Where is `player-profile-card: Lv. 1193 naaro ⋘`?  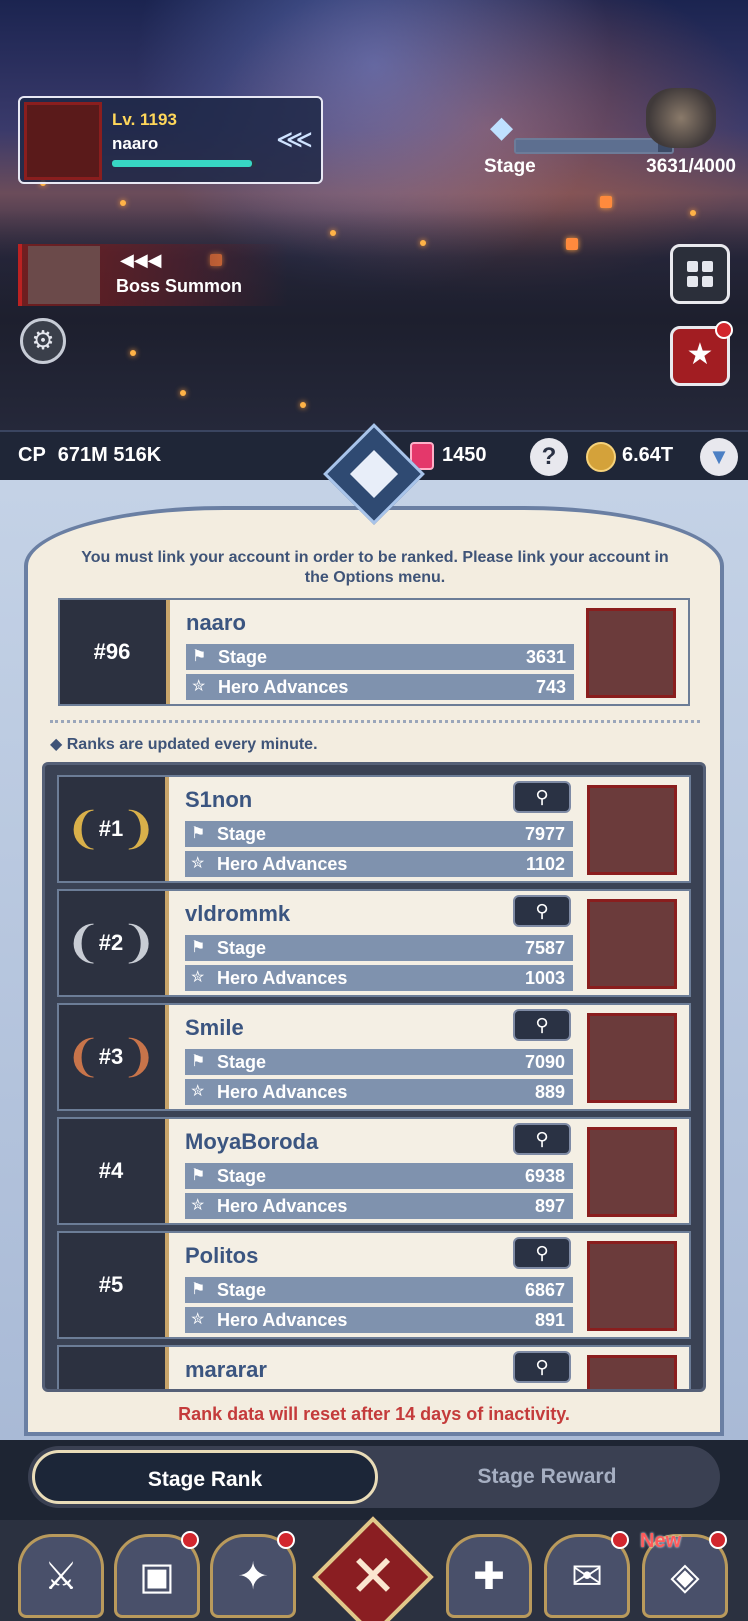
player-profile-card: Lv. 1193 naaro ⋘ is located at coordinates (170, 140).